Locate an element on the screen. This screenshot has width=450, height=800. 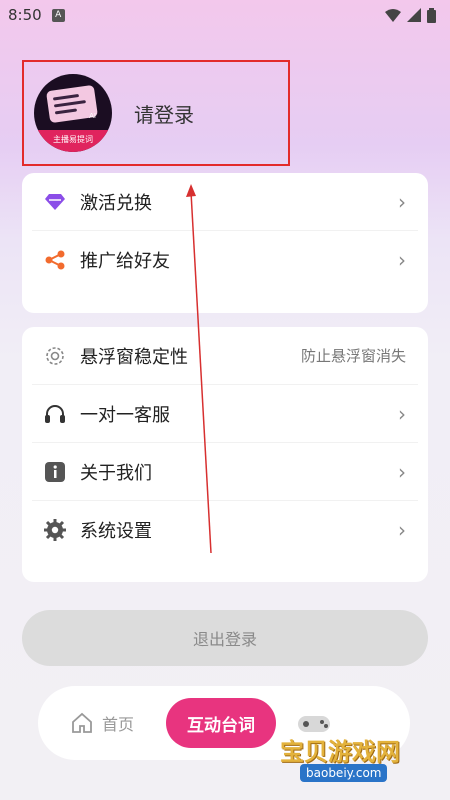
menu-item-activate: 激活兑换 › is located at coordinates (225, 202).